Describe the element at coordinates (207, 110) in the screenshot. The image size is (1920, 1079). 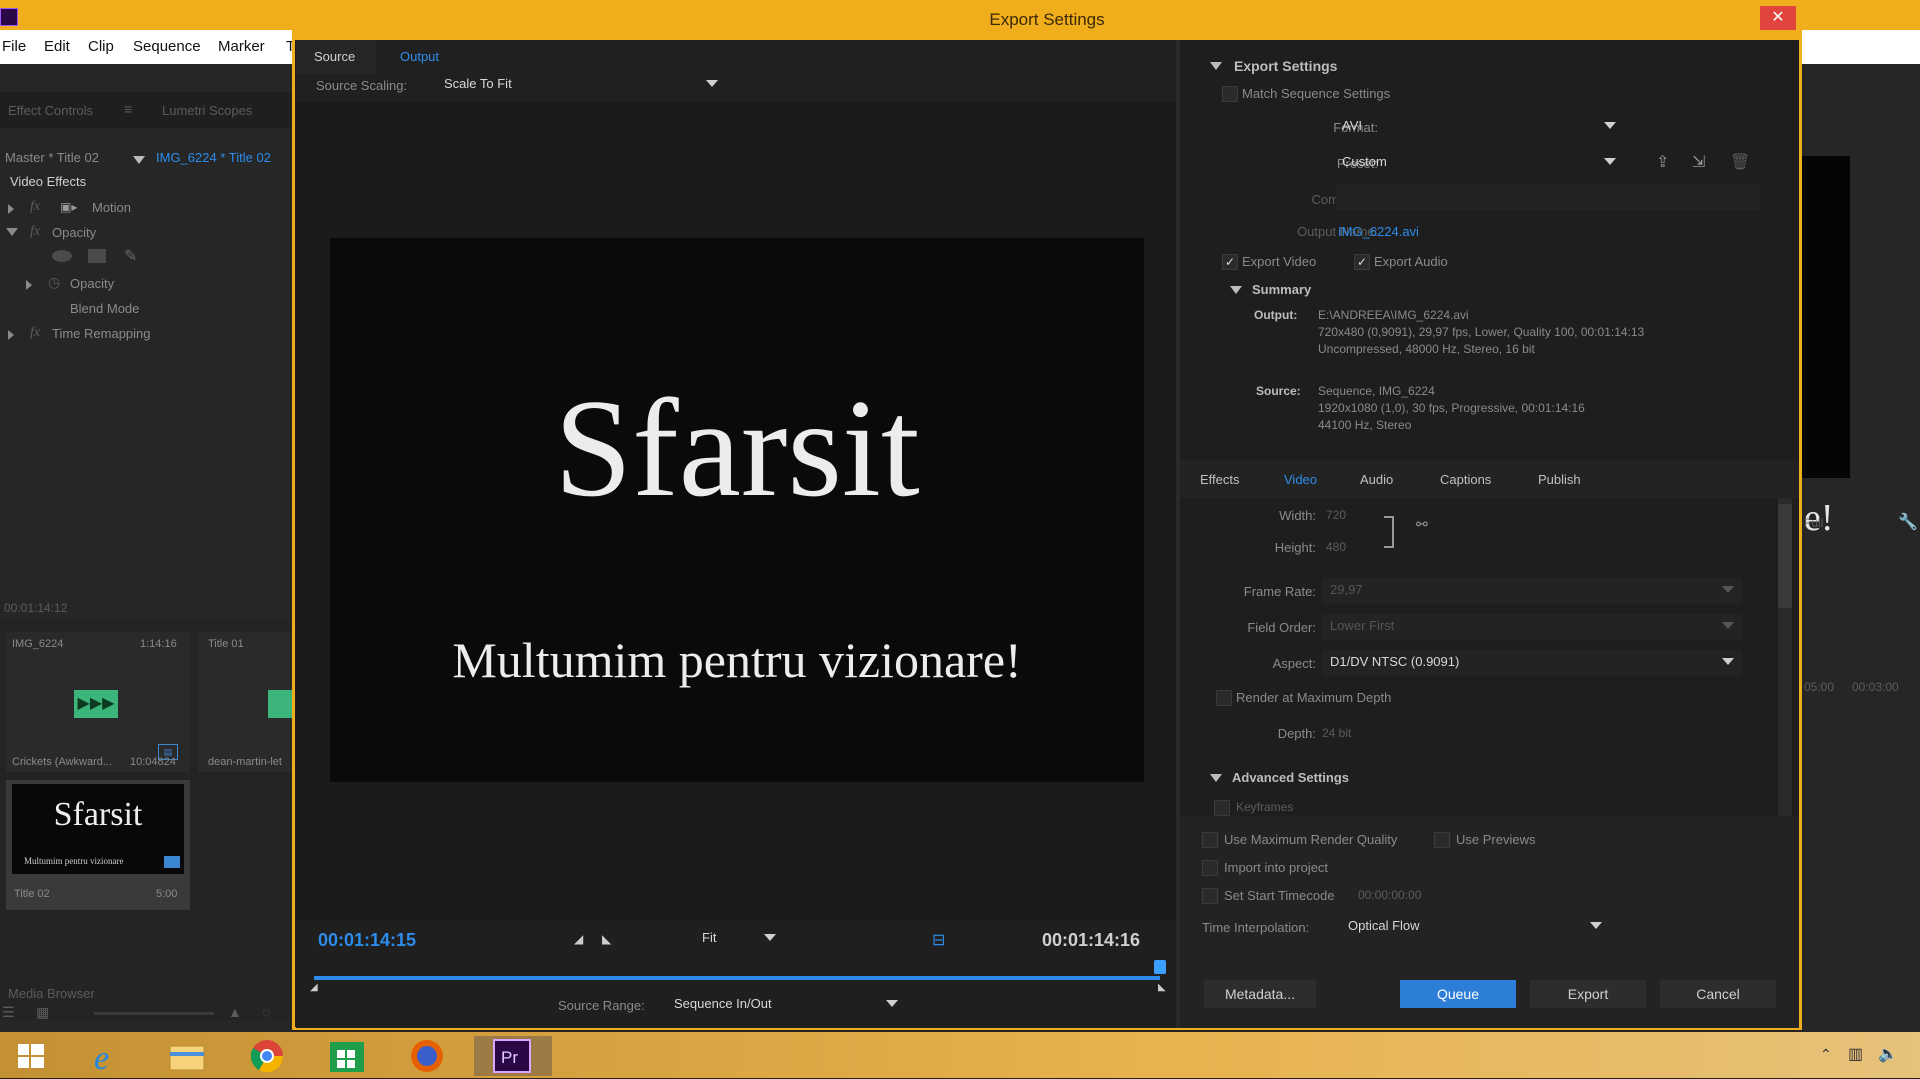
I see `tab-lumetri-scopes: Lumetri Scopes` at that location.